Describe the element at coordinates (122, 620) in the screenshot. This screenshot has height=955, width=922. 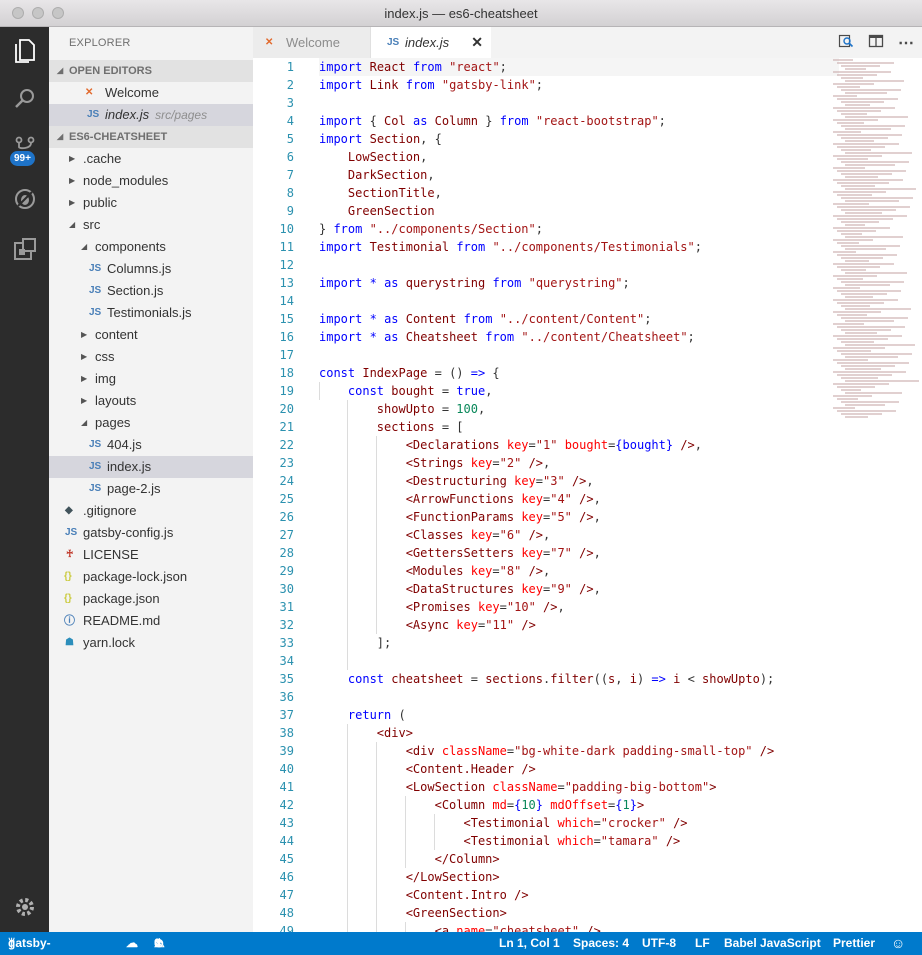
I see `tree-label: README.md` at that location.